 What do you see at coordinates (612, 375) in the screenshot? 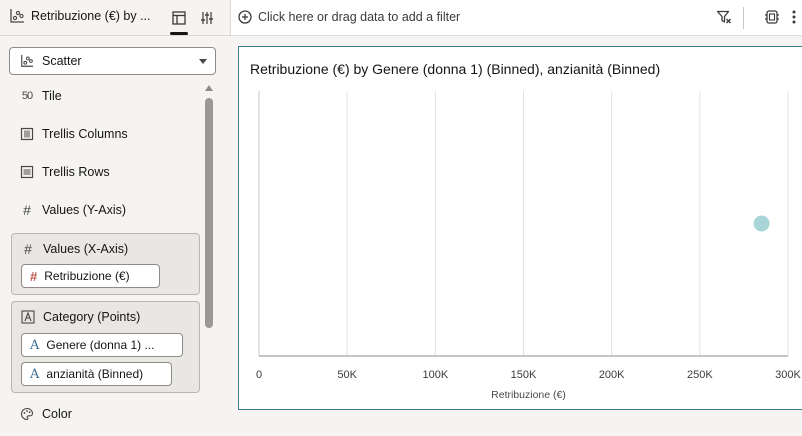
I see `x-tick-label: 200K` at bounding box center [612, 375].